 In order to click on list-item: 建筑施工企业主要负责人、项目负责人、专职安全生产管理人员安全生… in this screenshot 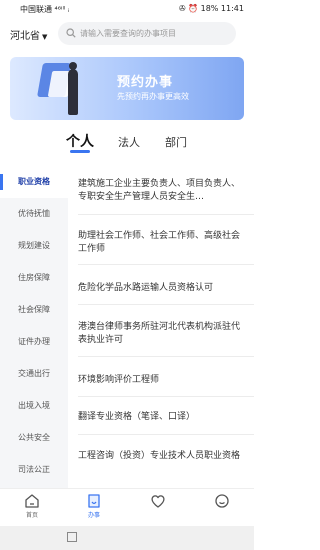, I will do `click(163, 191)`.